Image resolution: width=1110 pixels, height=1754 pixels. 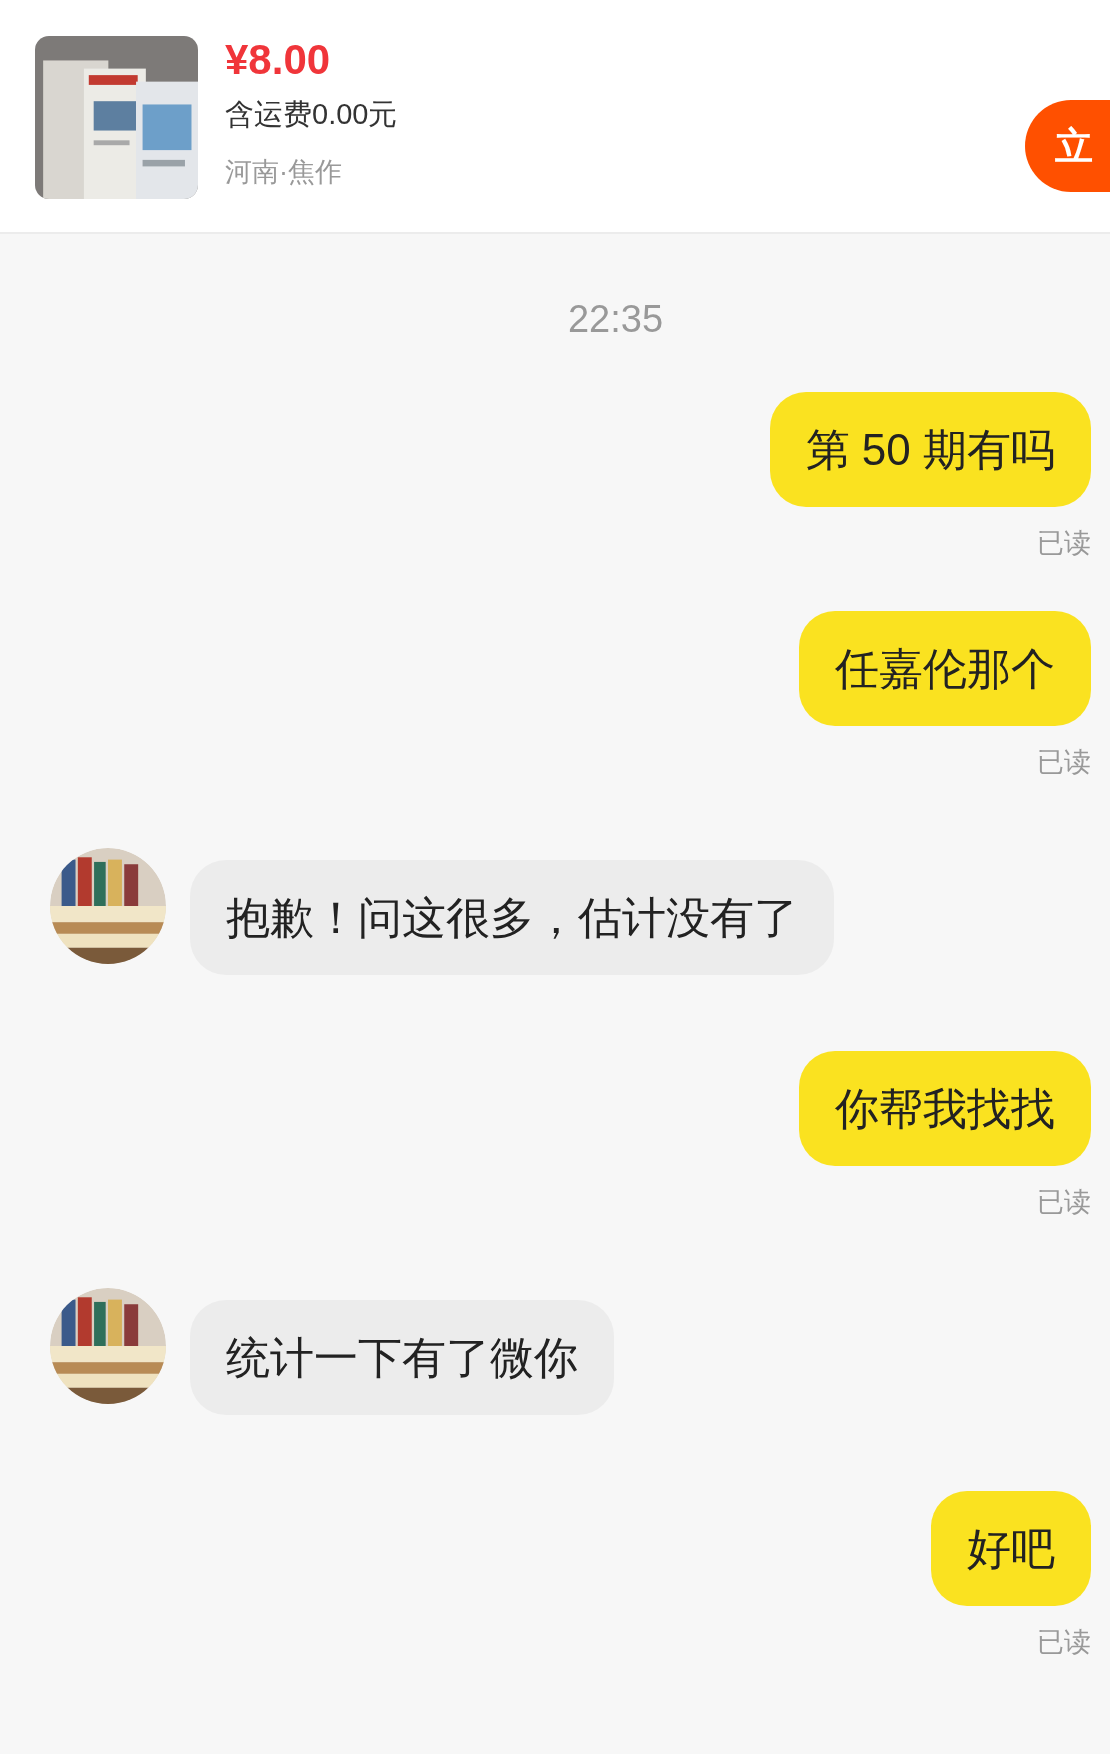 What do you see at coordinates (278, 60) in the screenshot?
I see `price-text: ¥8.00` at bounding box center [278, 60].